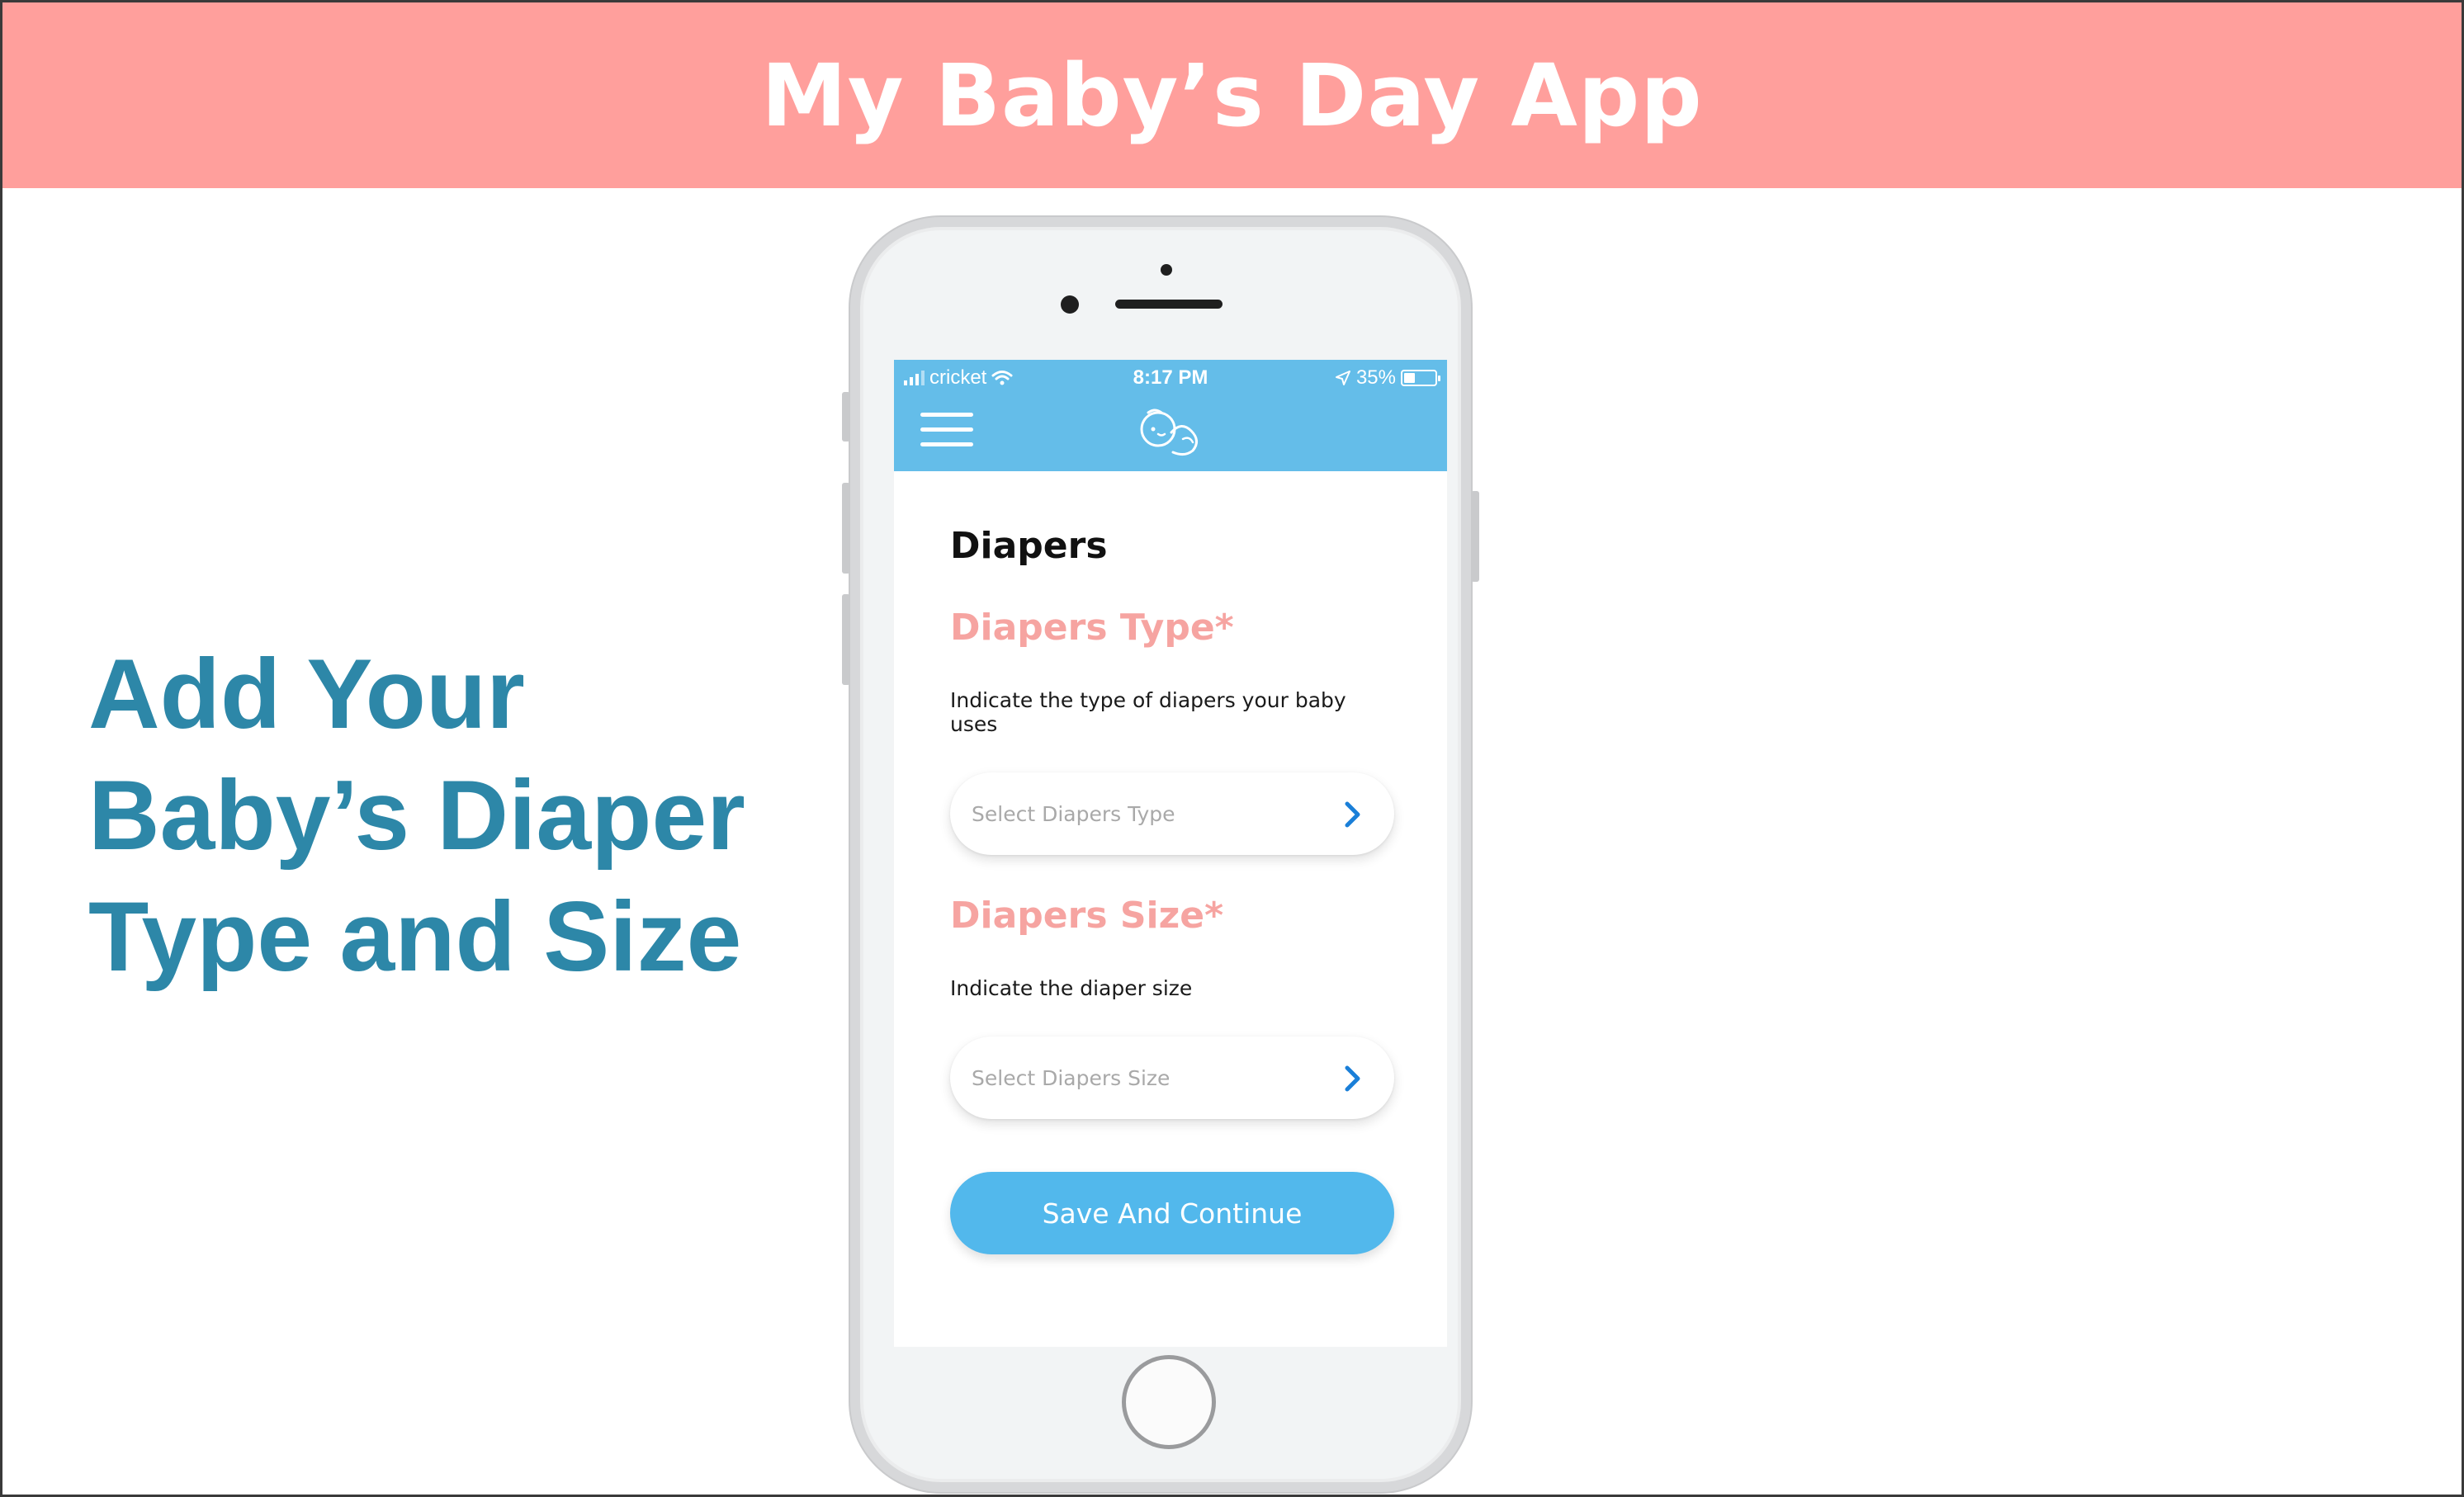 The width and height of the screenshot is (2464, 1497). Describe the element at coordinates (307, 694) in the screenshot. I see `headline-line-1: Add Your` at that location.